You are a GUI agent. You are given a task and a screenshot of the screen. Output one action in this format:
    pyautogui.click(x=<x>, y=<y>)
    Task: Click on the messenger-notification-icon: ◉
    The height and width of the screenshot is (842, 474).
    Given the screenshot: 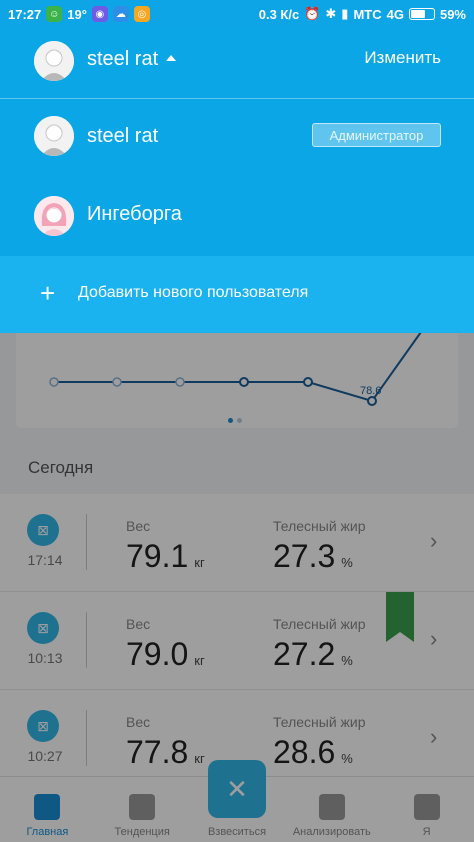 What is the action you would take?
    pyautogui.click(x=99, y=14)
    